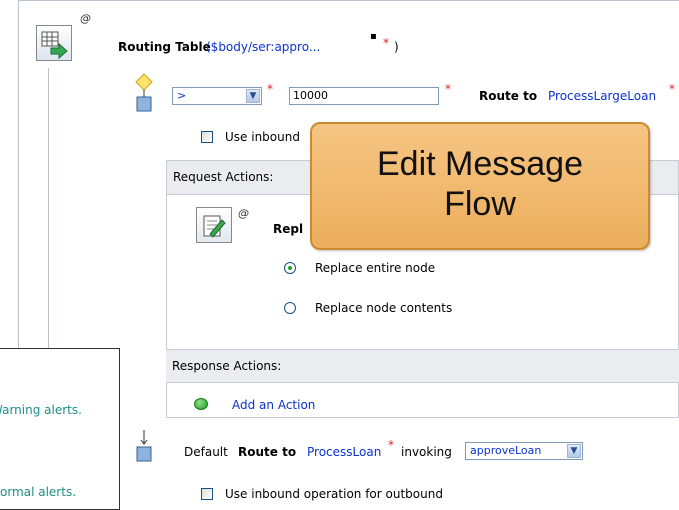 Image resolution: width=679 pixels, height=510 pixels. I want to click on use-inbound-label: Use inbound, so click(262, 137).